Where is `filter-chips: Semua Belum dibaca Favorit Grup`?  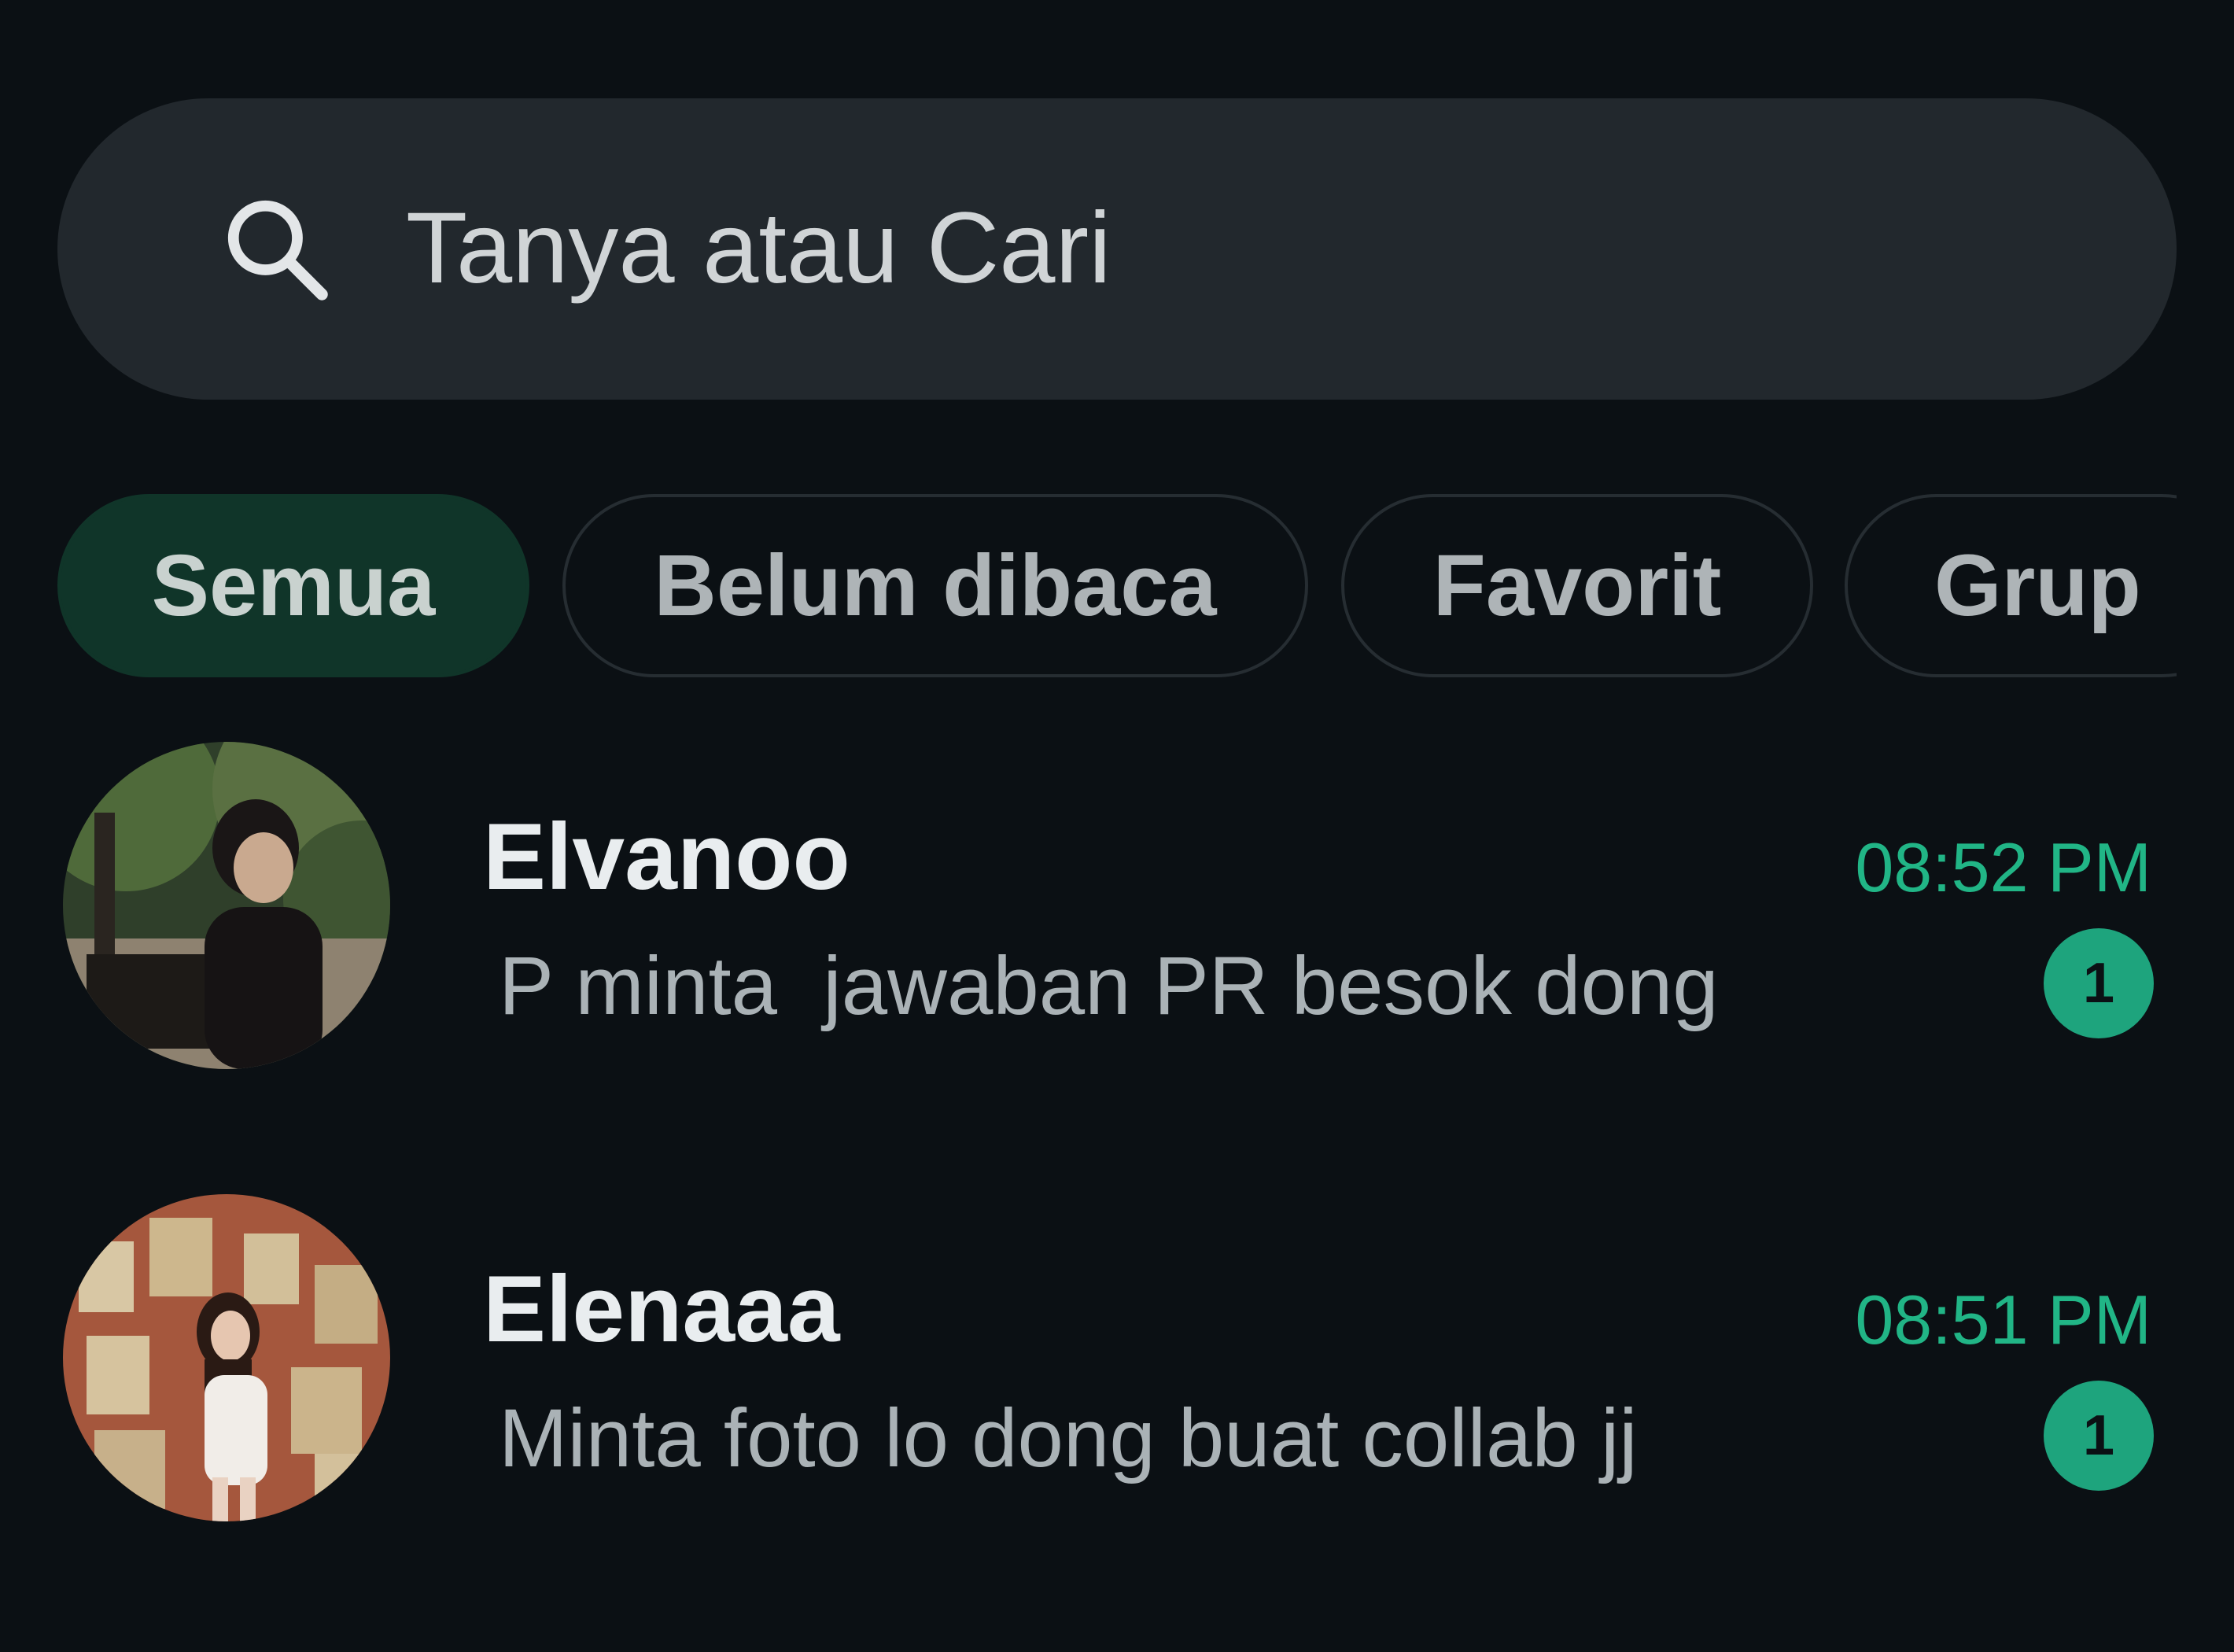
filter-chips: Semua Belum dibaca Favorit Grup is located at coordinates (1117, 585).